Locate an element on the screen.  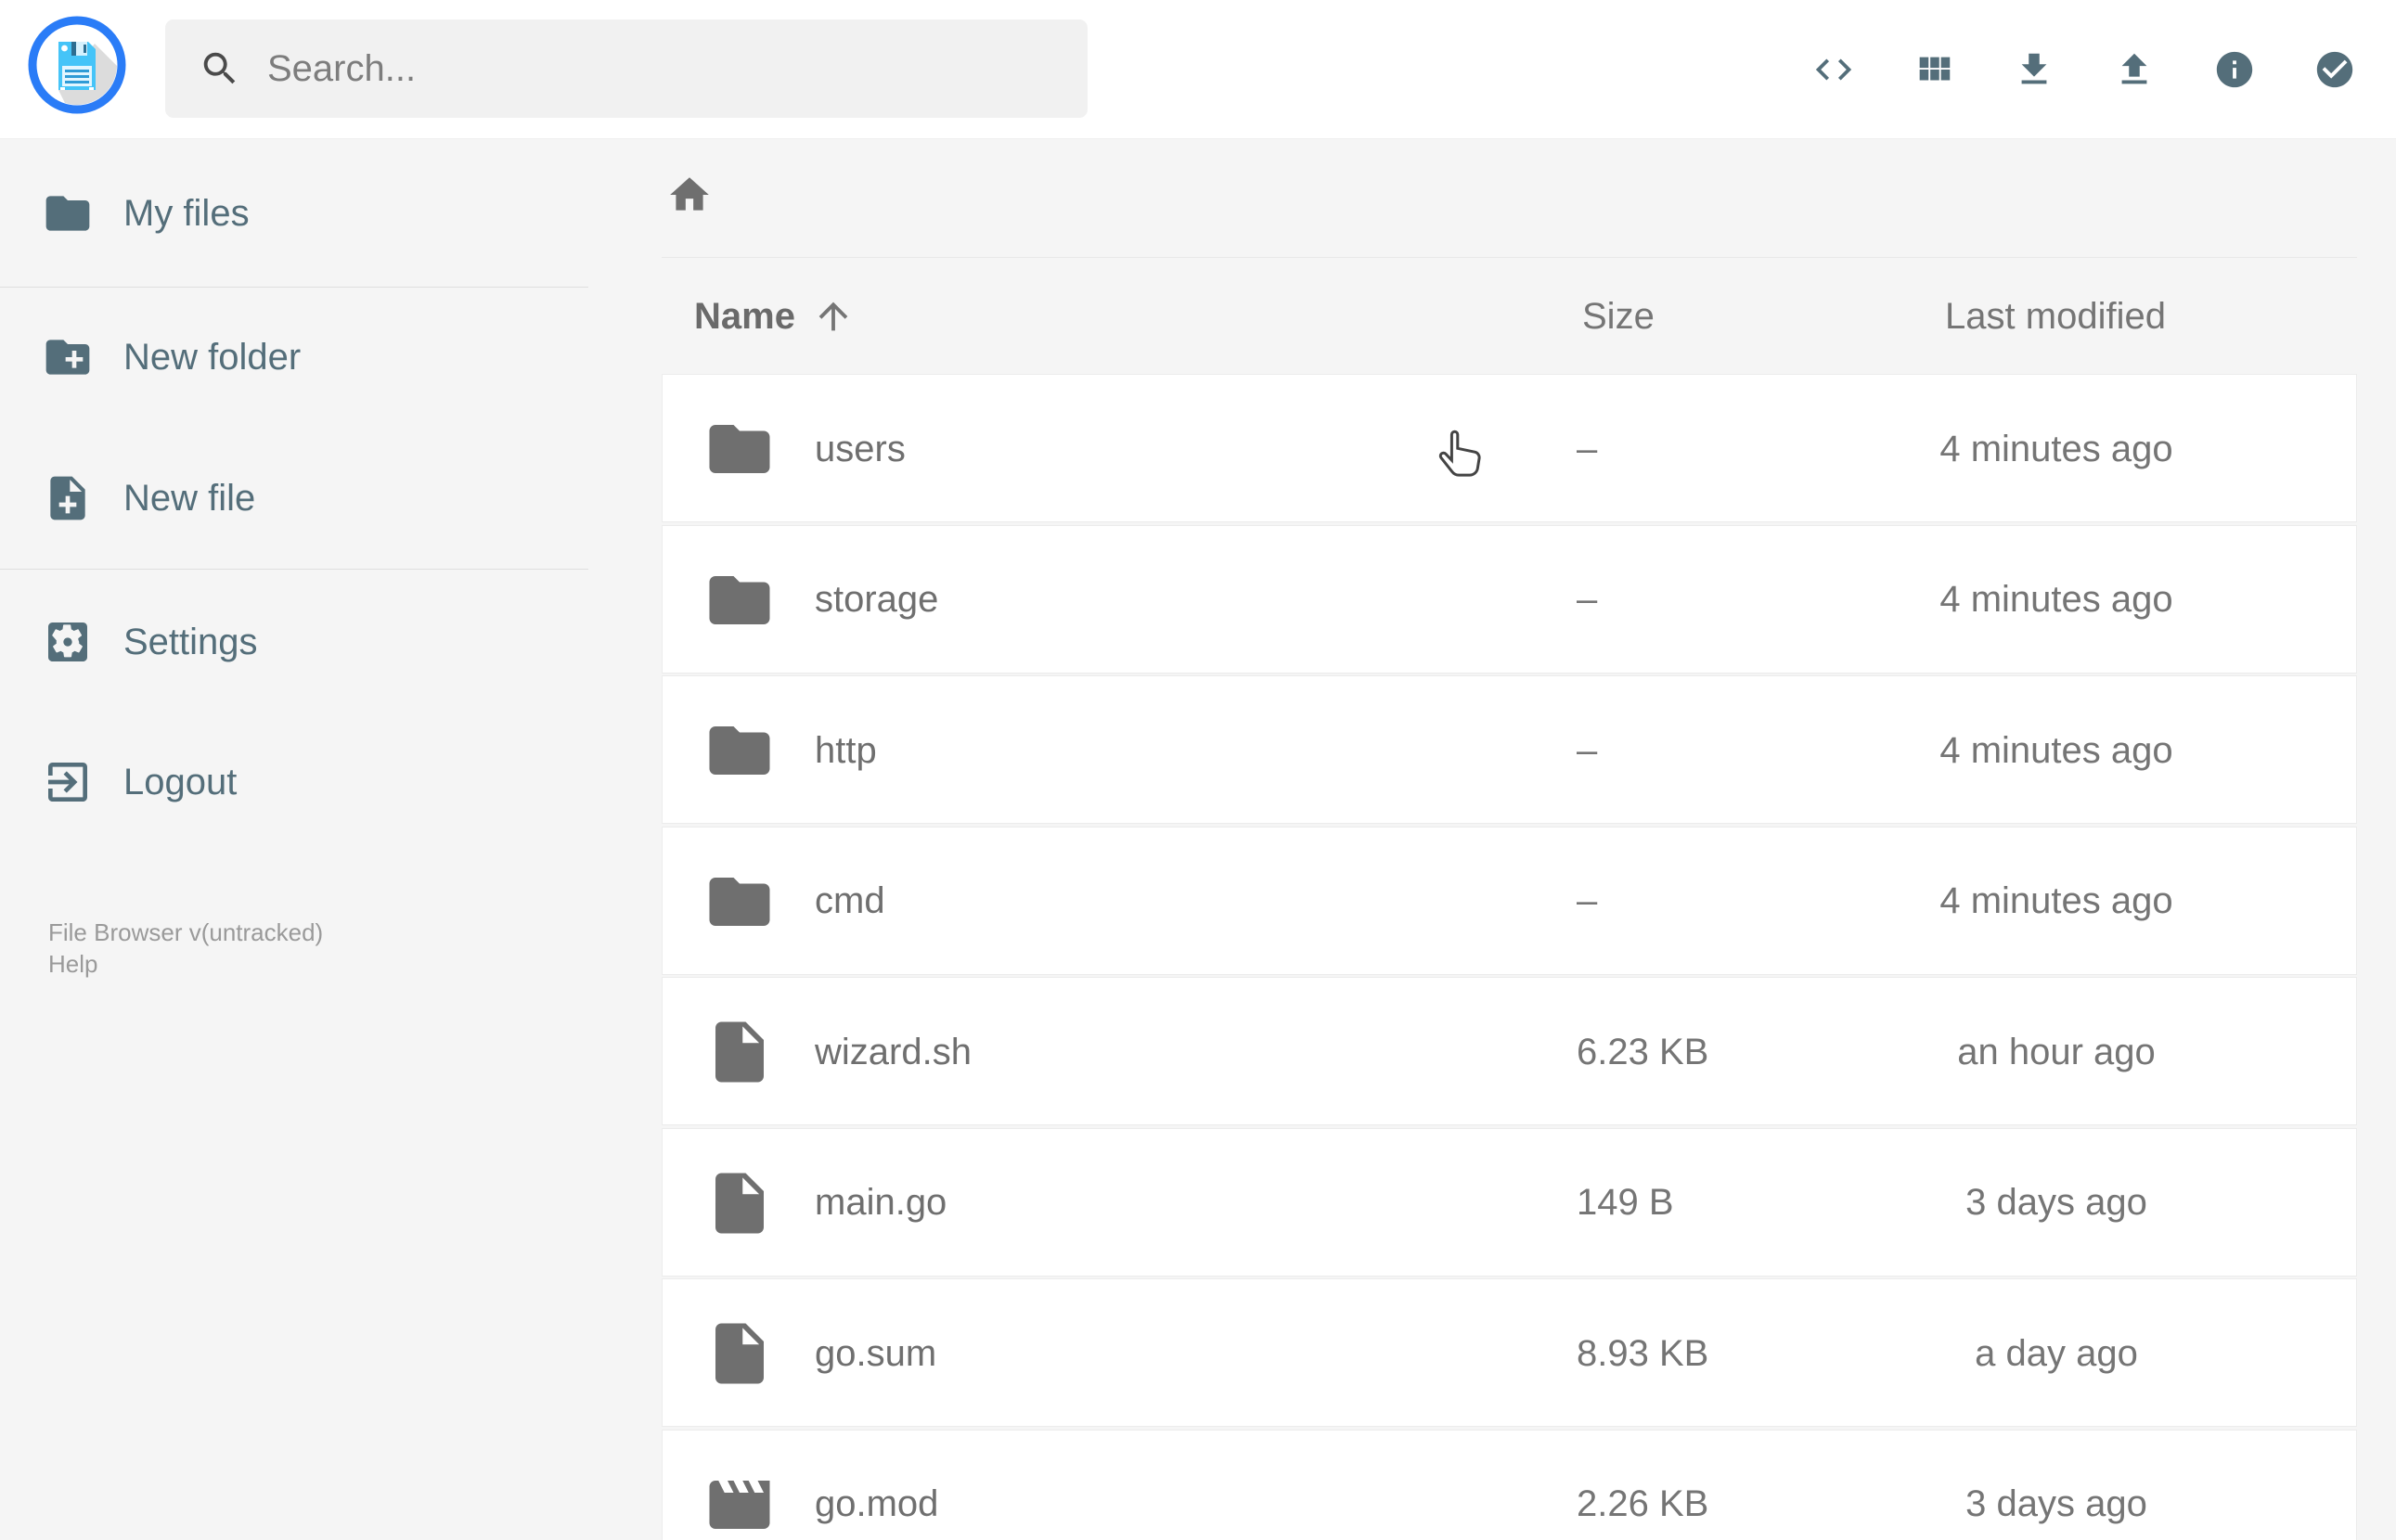
search-icon is located at coordinates (220, 68).